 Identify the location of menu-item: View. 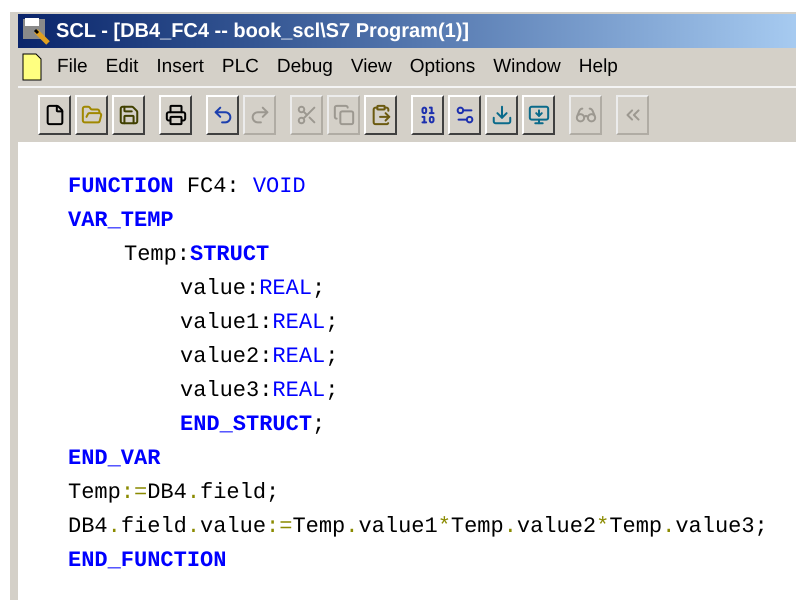
(371, 67).